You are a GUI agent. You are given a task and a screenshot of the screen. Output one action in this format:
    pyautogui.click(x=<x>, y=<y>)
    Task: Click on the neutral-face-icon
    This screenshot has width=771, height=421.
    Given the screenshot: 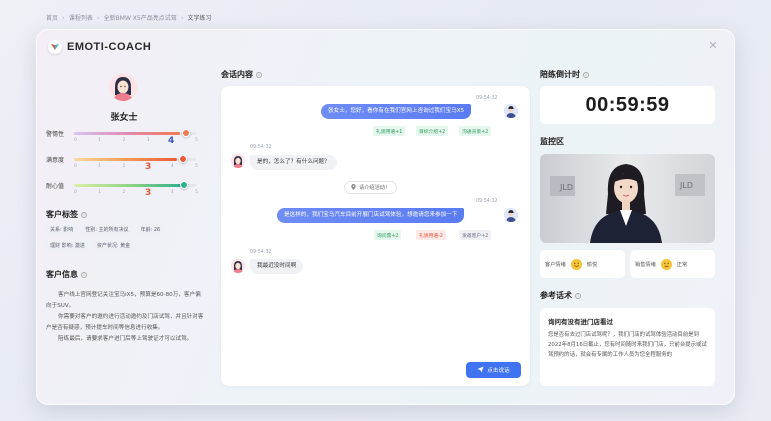 What is the action you would take?
    pyautogui.click(x=666, y=264)
    